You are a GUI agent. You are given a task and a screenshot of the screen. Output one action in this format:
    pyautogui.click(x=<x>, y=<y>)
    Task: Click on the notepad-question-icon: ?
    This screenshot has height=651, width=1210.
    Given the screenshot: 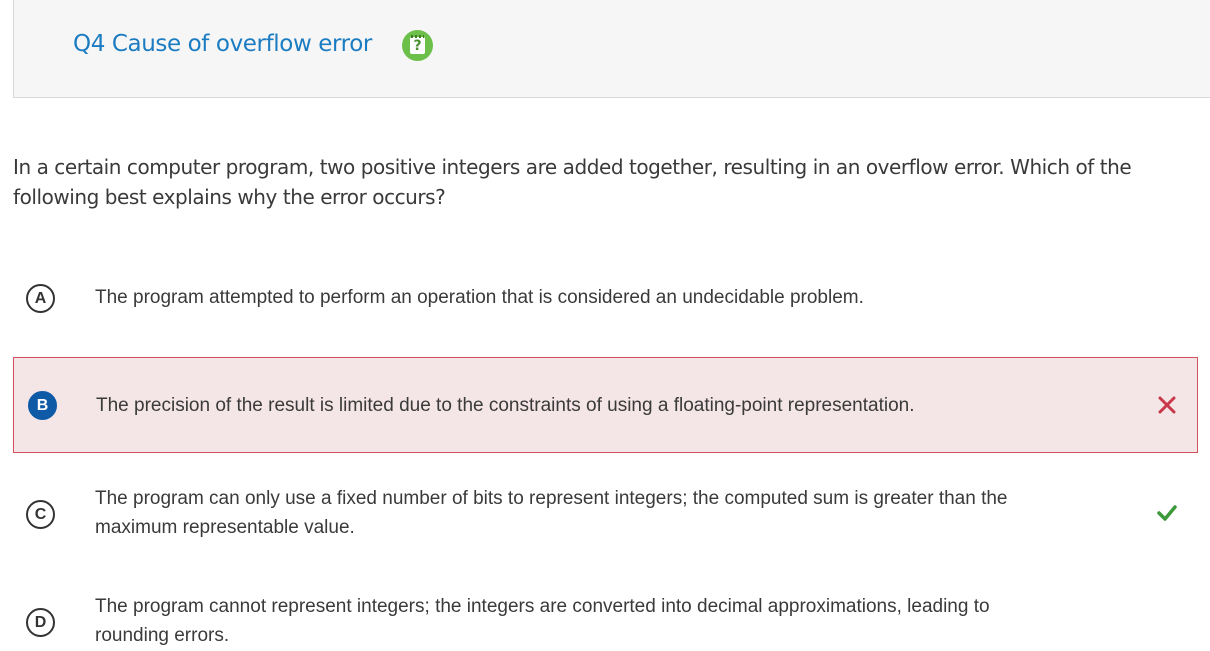 What is the action you would take?
    pyautogui.click(x=417, y=45)
    